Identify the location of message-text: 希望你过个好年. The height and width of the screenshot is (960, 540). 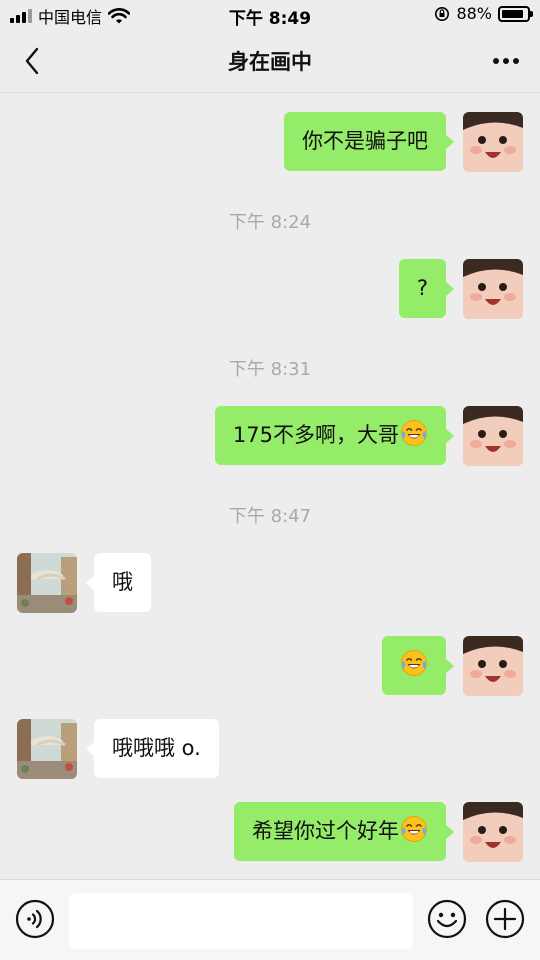
(325, 831).